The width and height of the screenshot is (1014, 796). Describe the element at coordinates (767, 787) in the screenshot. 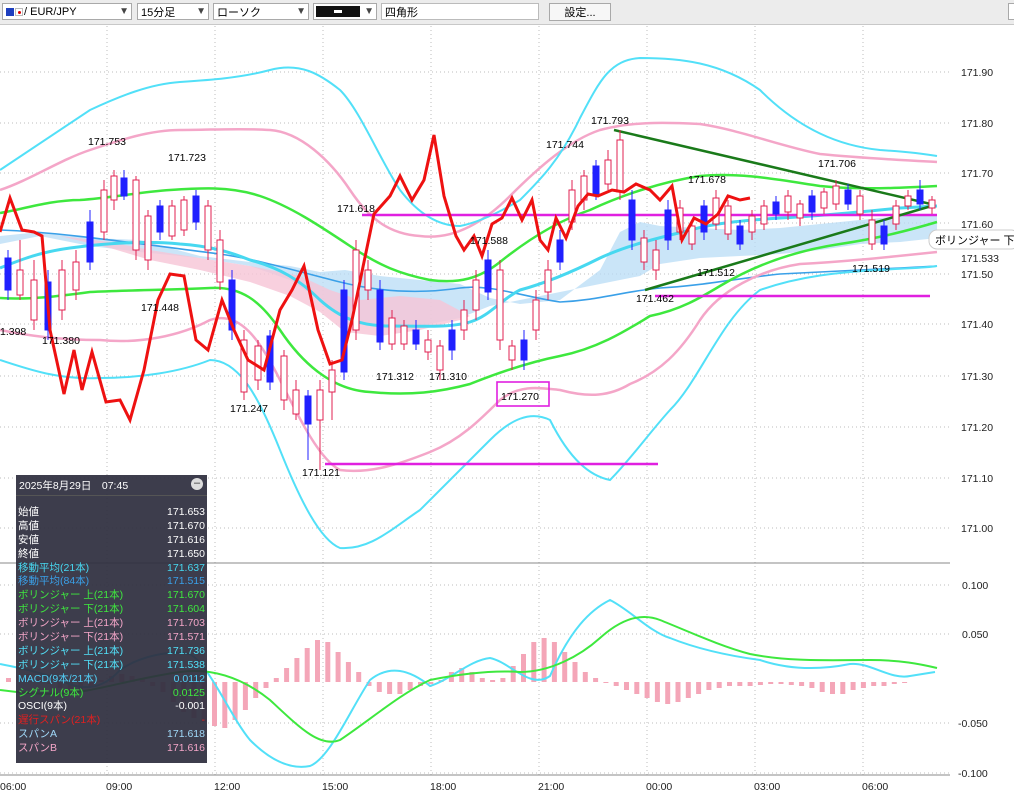

I see `time-axis-label: 03:00` at that location.